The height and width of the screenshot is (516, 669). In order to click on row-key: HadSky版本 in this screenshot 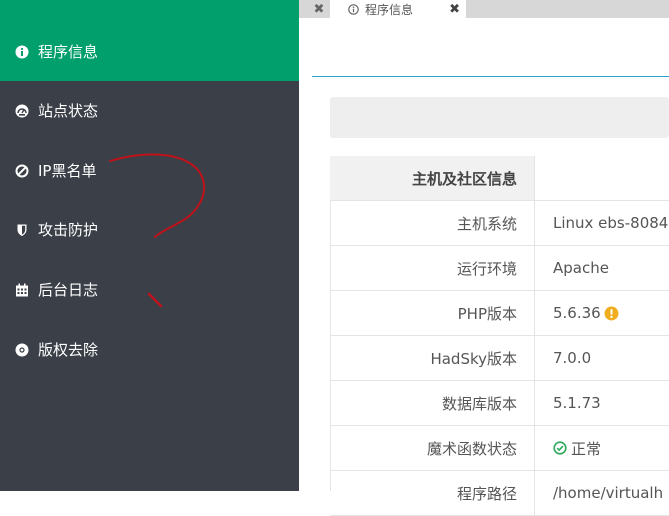, I will do `click(473, 358)`.